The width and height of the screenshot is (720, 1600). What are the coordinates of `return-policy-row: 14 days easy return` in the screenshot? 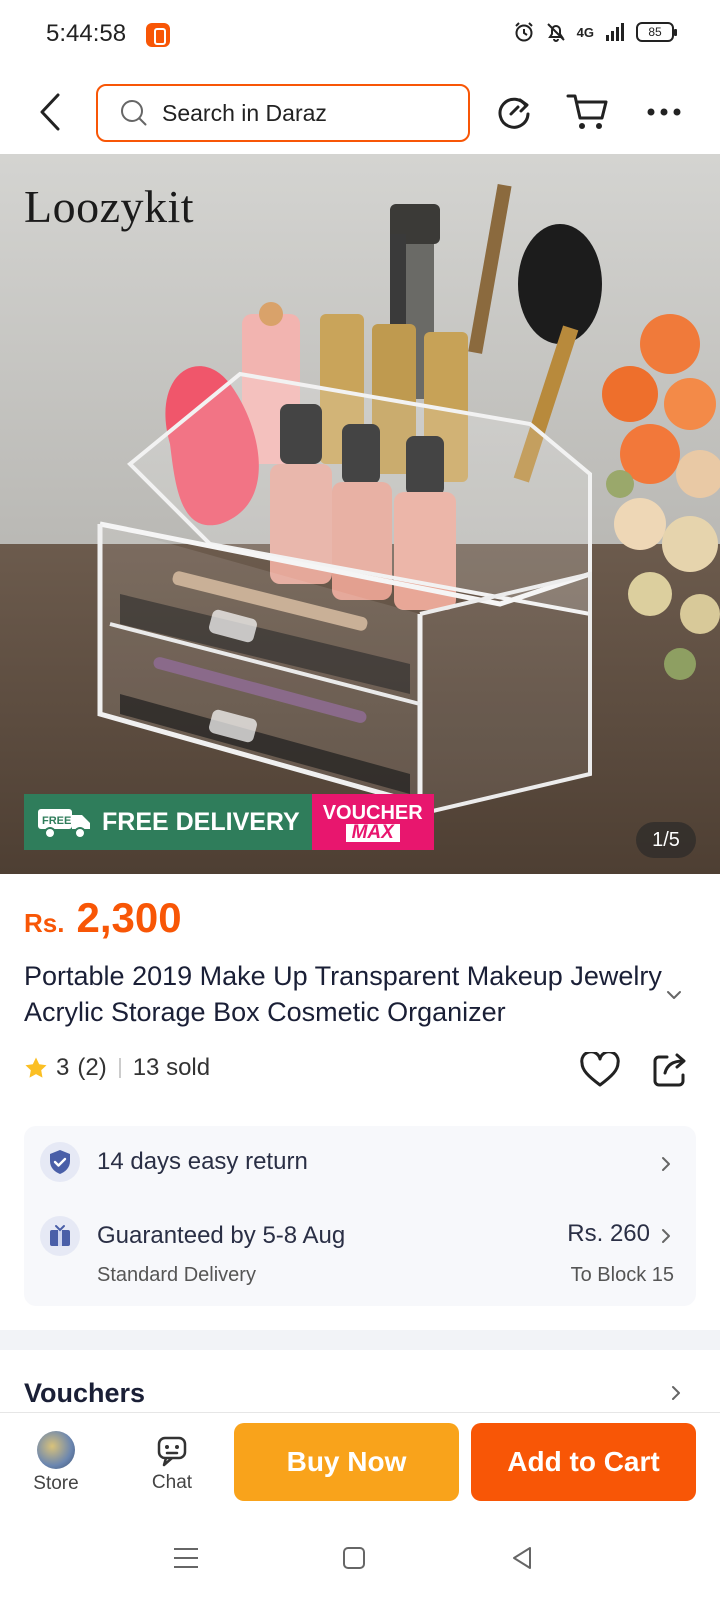 It's located at (360, 1163).